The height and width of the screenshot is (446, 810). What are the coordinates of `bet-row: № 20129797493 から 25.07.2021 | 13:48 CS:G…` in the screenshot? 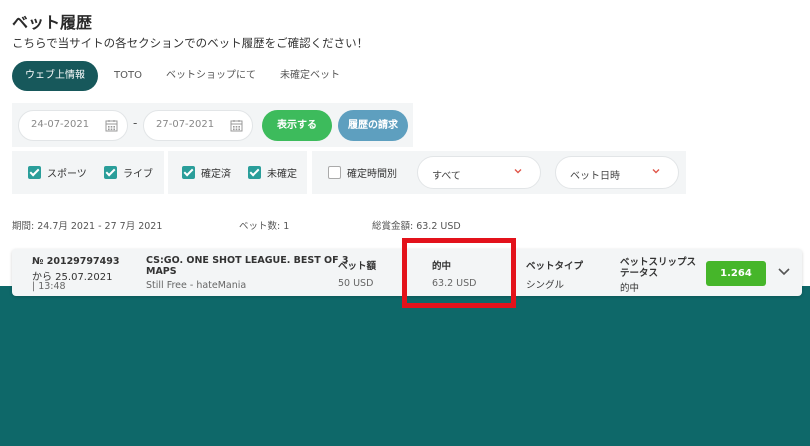 It's located at (407, 272).